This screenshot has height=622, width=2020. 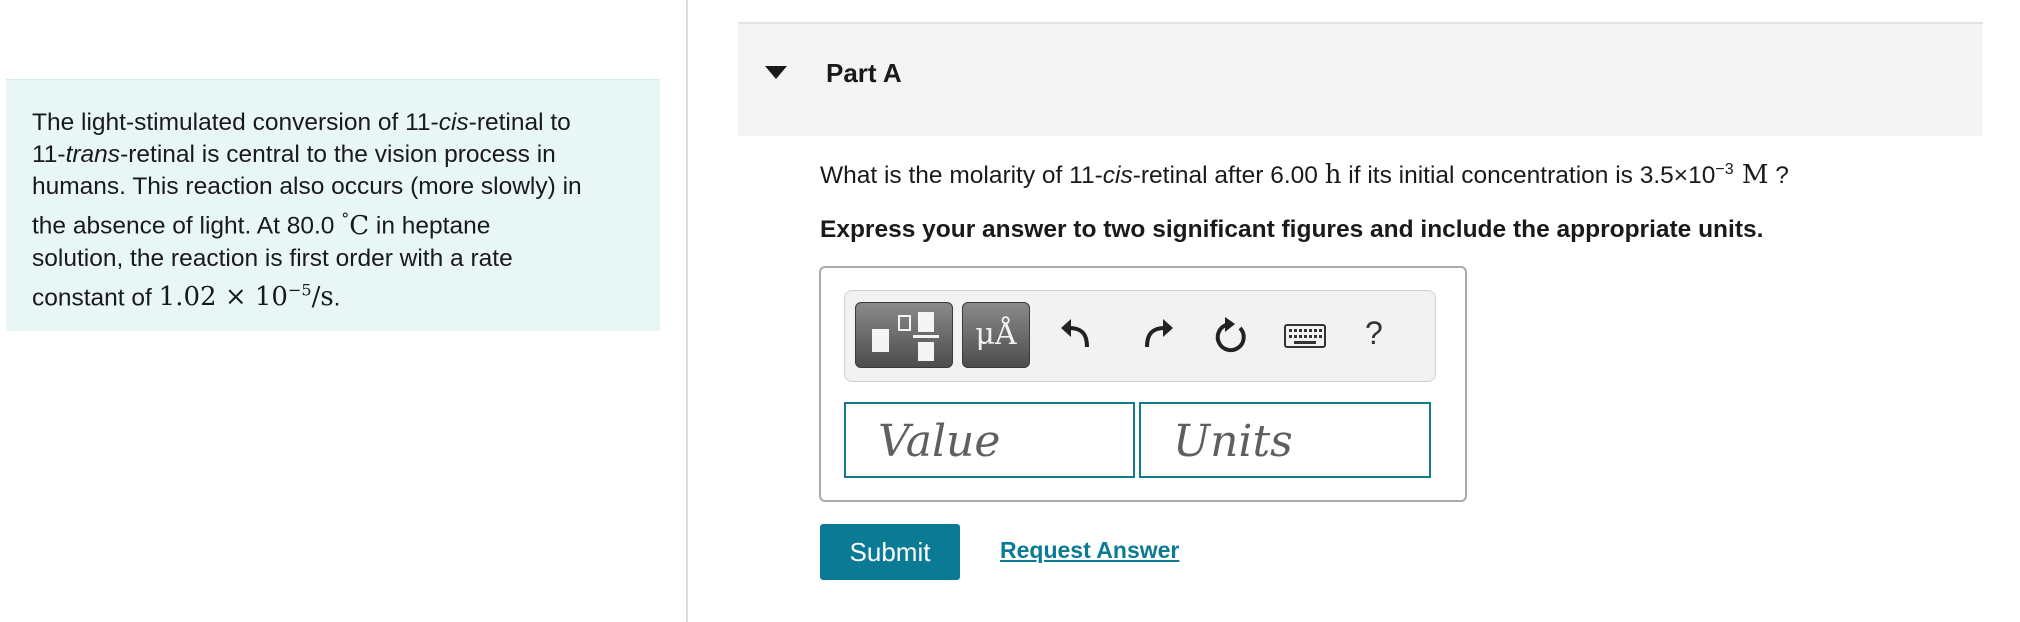 I want to click on answer-box: μÅ ? Value Units, so click(x=1143, y=384).